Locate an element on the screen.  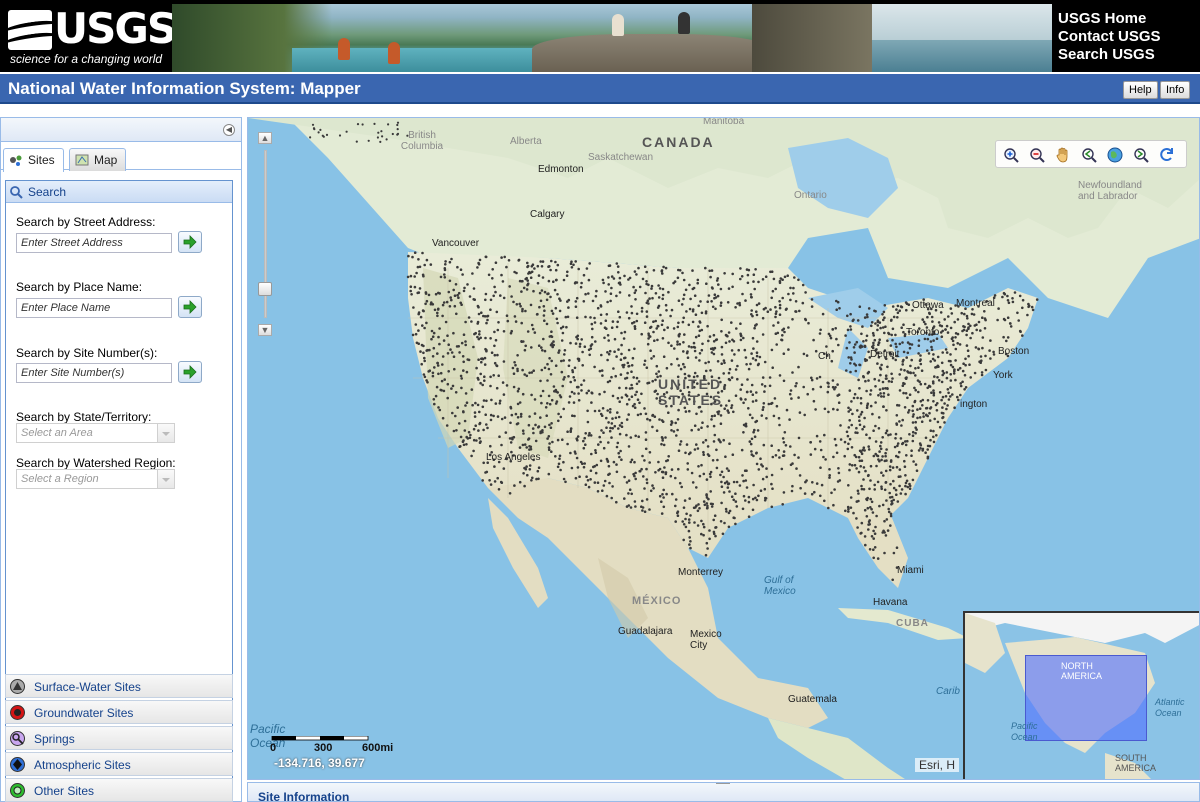
zoom-in-box-icon is located at coordinates (1011, 155).